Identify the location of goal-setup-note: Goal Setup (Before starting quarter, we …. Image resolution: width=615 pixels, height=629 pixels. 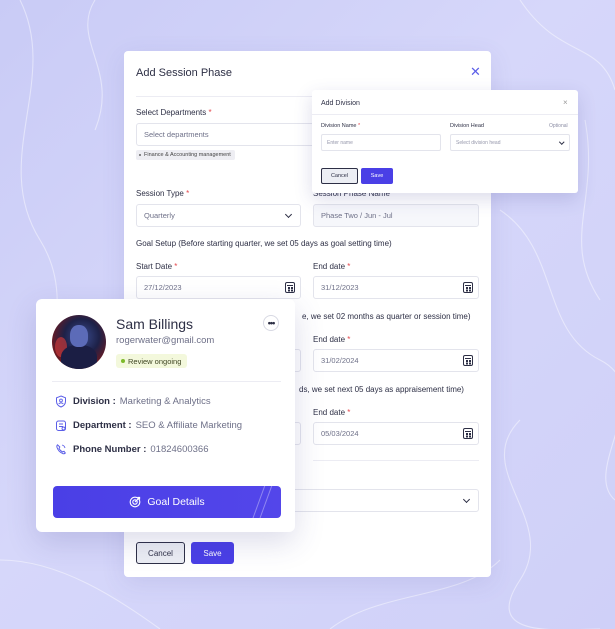
(264, 243).